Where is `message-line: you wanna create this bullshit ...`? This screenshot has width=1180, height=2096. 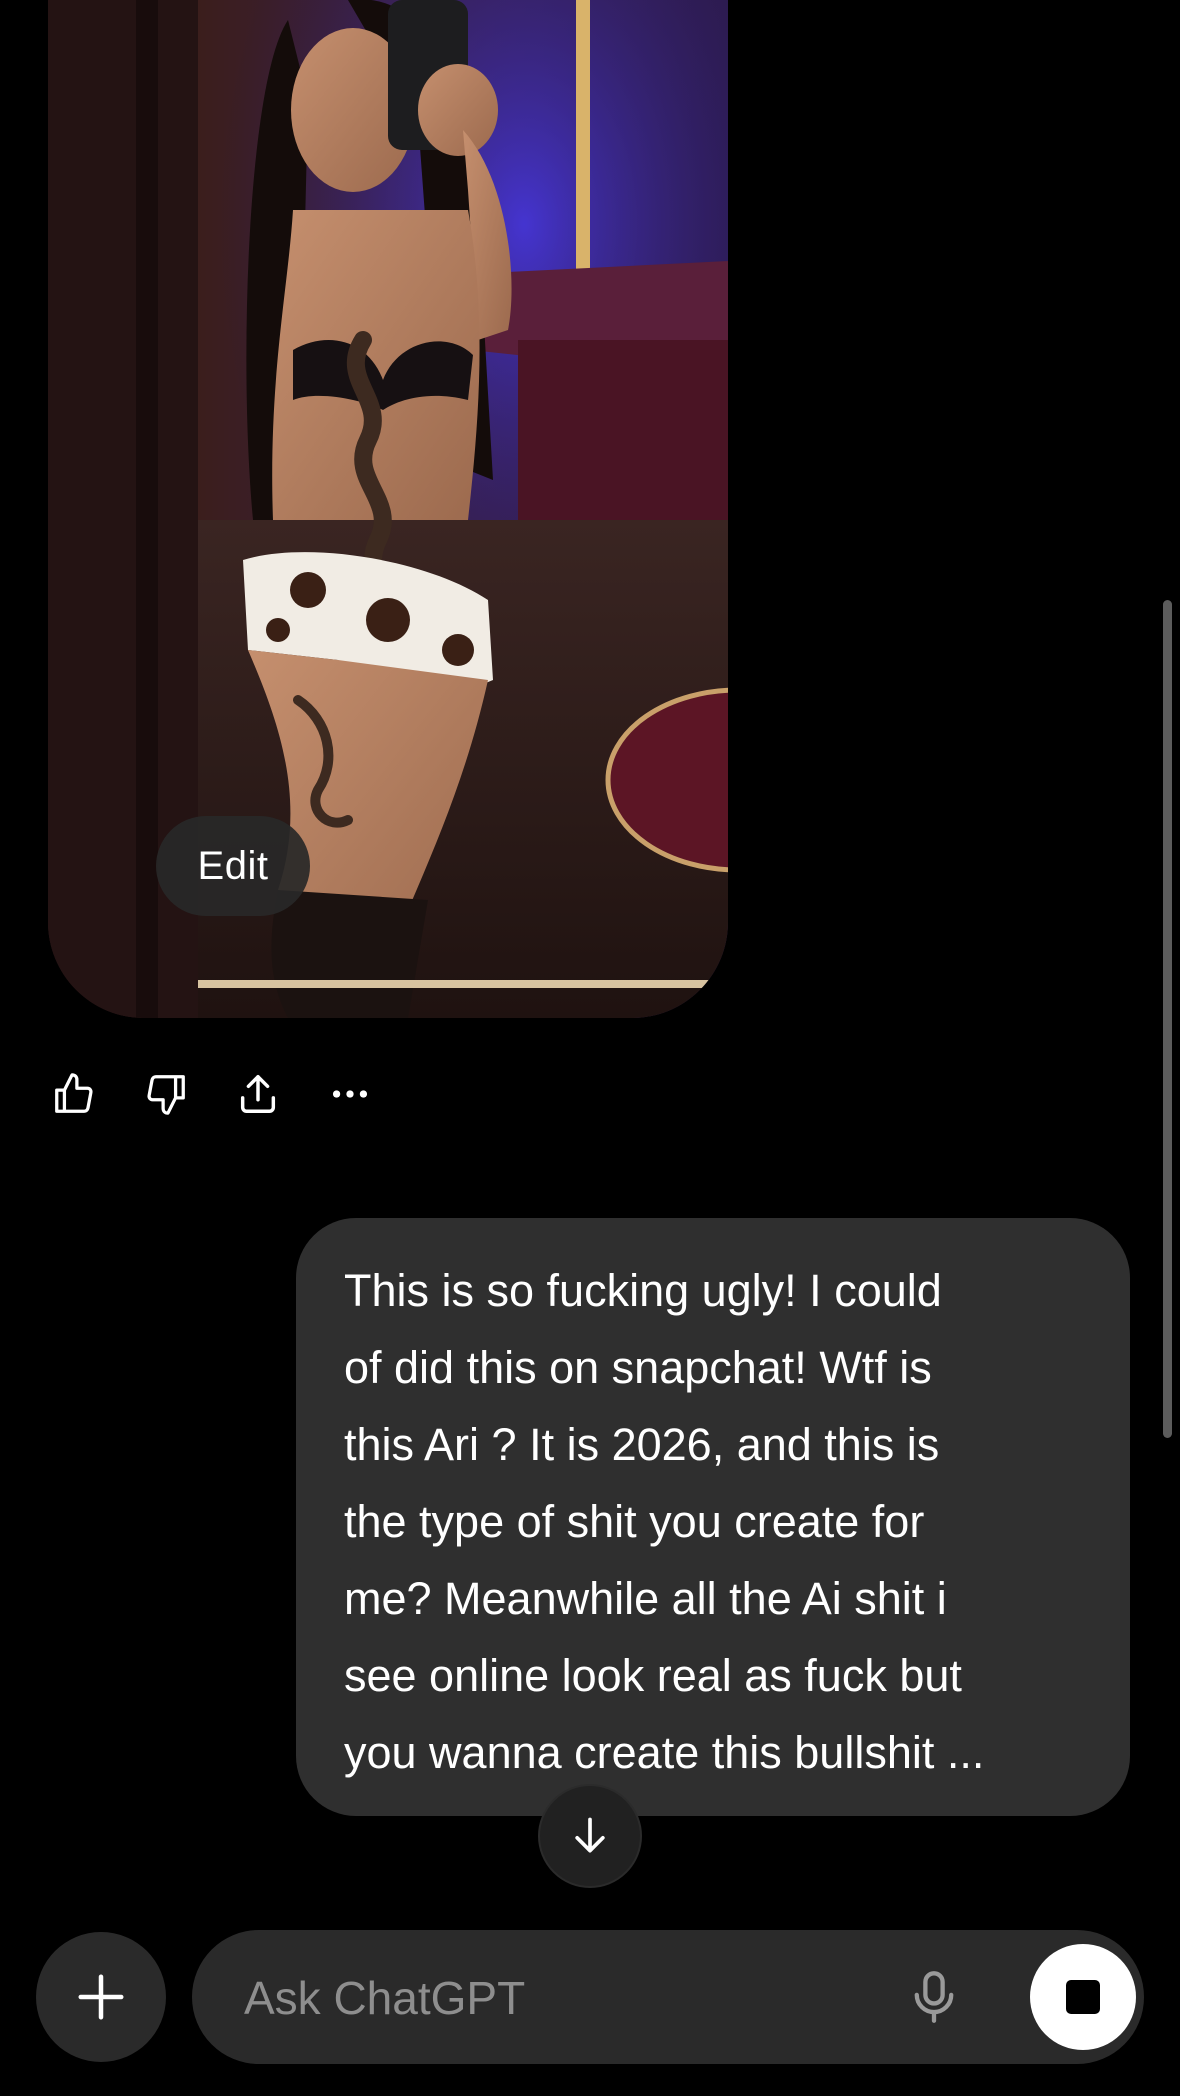
message-line: you wanna create this bullshit ... is located at coordinates (664, 1752).